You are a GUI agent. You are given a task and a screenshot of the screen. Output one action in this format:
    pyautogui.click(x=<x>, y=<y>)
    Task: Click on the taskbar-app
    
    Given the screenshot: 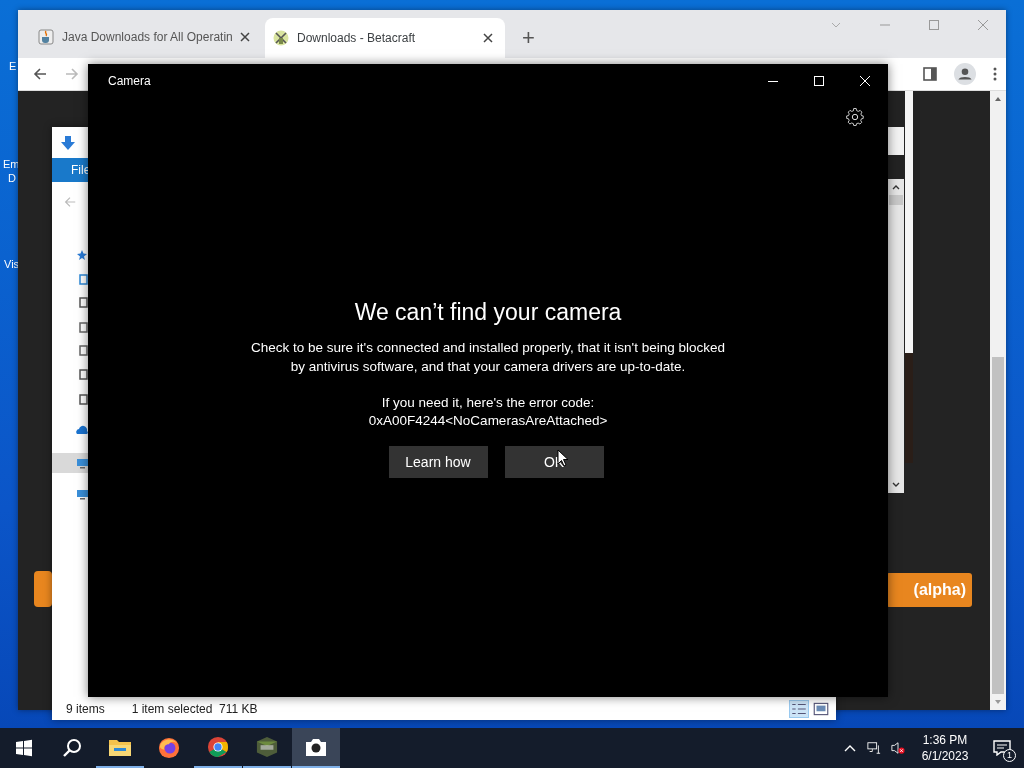 What is the action you would take?
    pyautogui.click(x=316, y=748)
    